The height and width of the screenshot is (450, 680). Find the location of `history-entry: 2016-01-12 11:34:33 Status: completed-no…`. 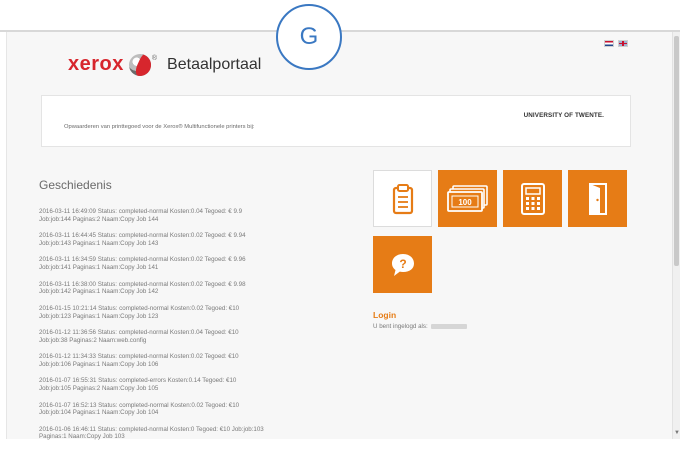

history-entry: 2016-01-12 11:34:33 Status: completed-no… is located at coordinates (199, 365).